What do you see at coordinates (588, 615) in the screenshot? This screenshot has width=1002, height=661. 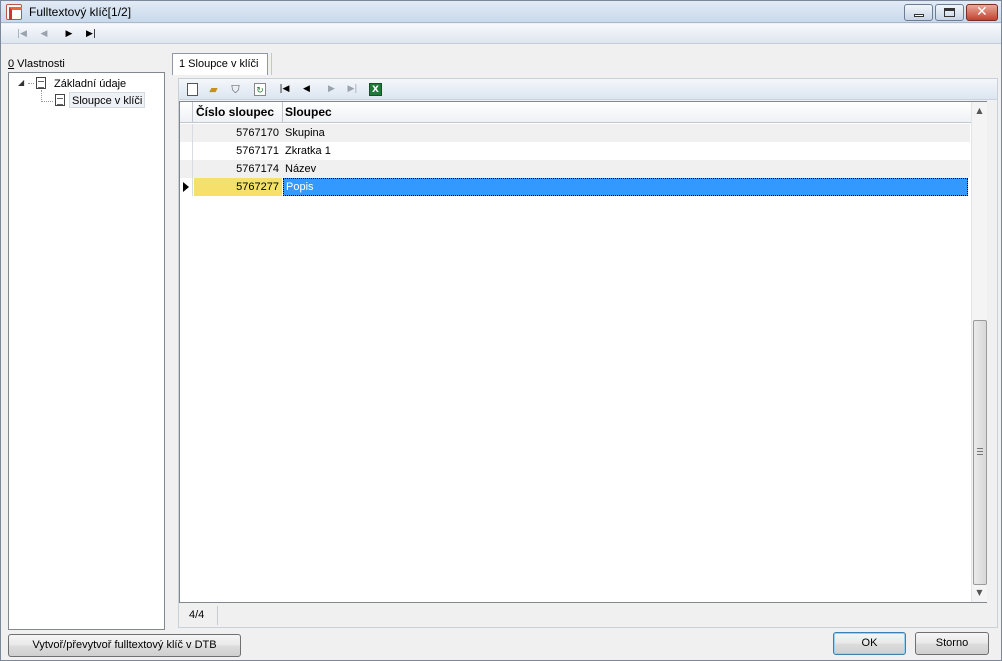 I see `status-bar: 4/4` at bounding box center [588, 615].